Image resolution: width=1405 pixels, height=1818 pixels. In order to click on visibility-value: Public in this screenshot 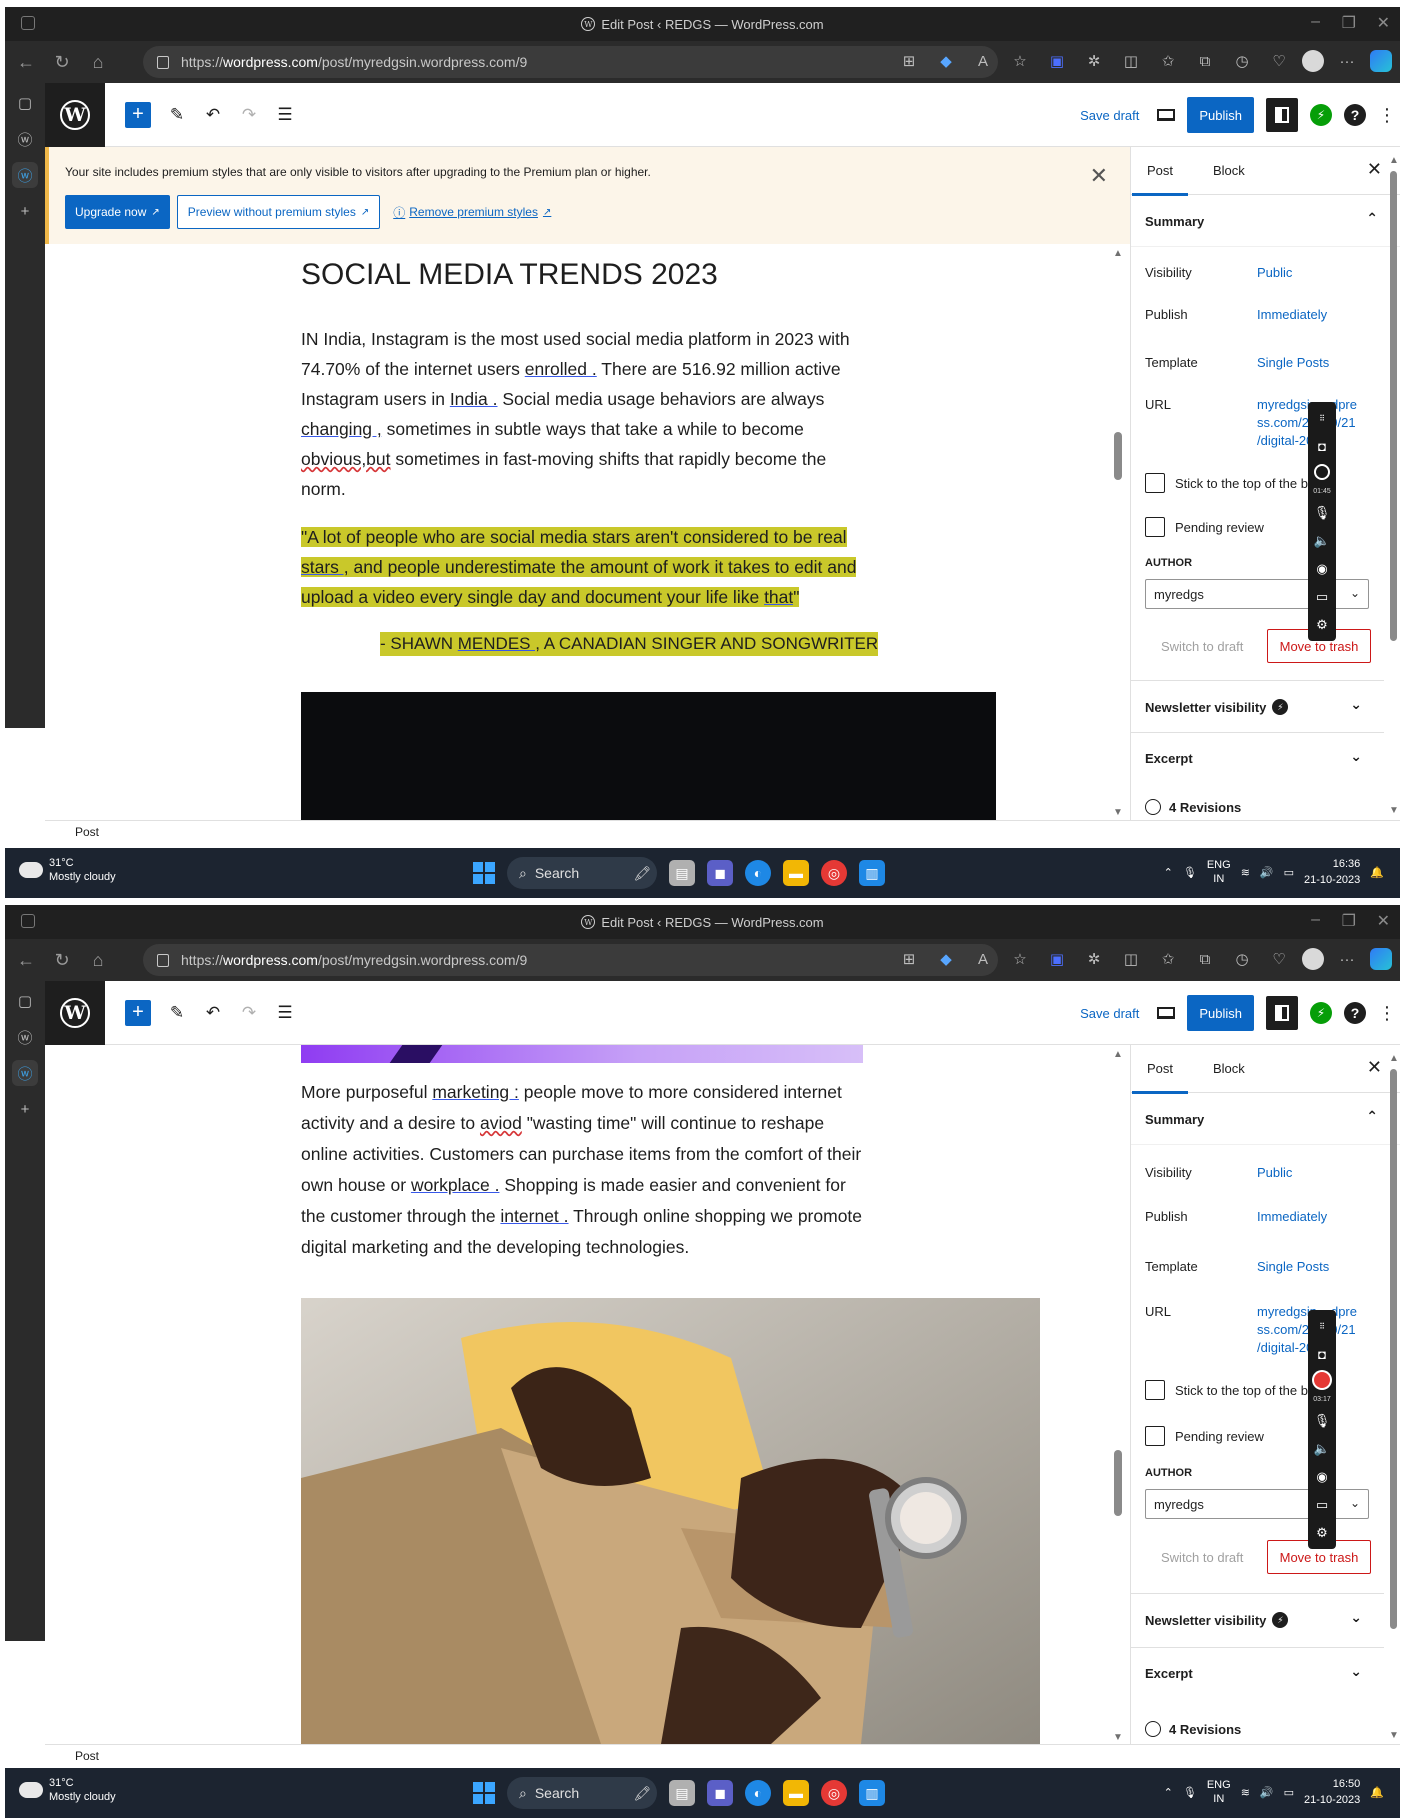, I will do `click(1274, 1173)`.